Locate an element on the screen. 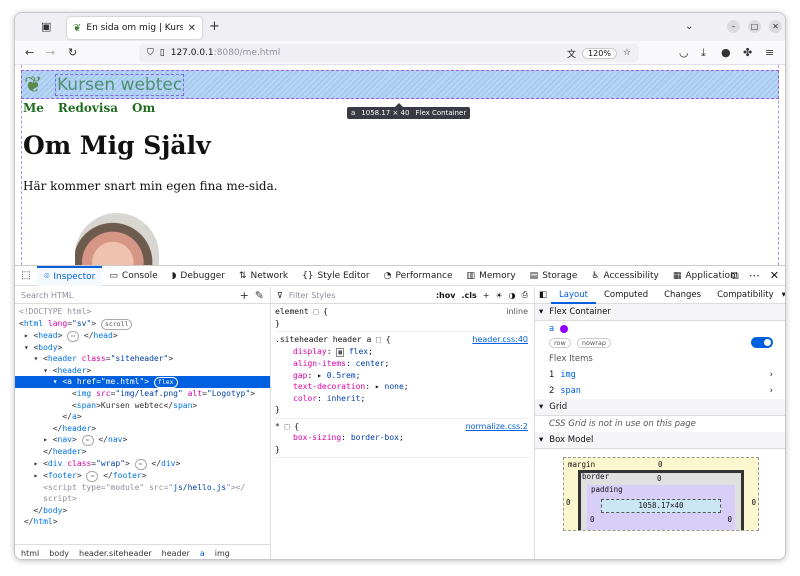 The height and width of the screenshot is (576, 800). box-model-section-header: ▾ Box Model is located at coordinates (660, 440).